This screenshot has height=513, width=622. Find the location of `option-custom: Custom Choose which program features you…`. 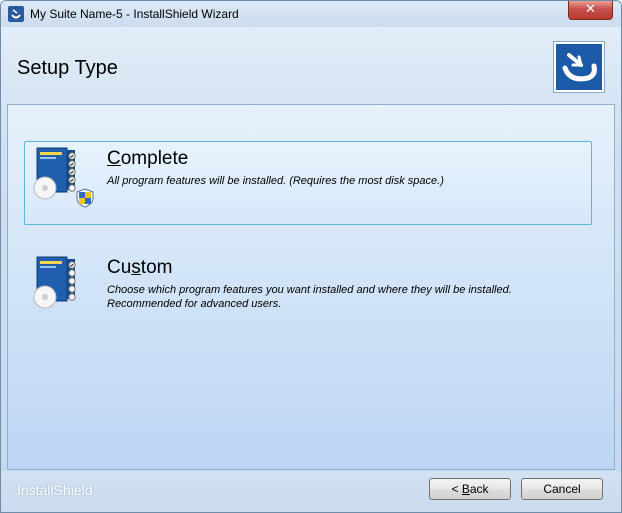

option-custom: Custom Choose which program features you… is located at coordinates (308, 292).